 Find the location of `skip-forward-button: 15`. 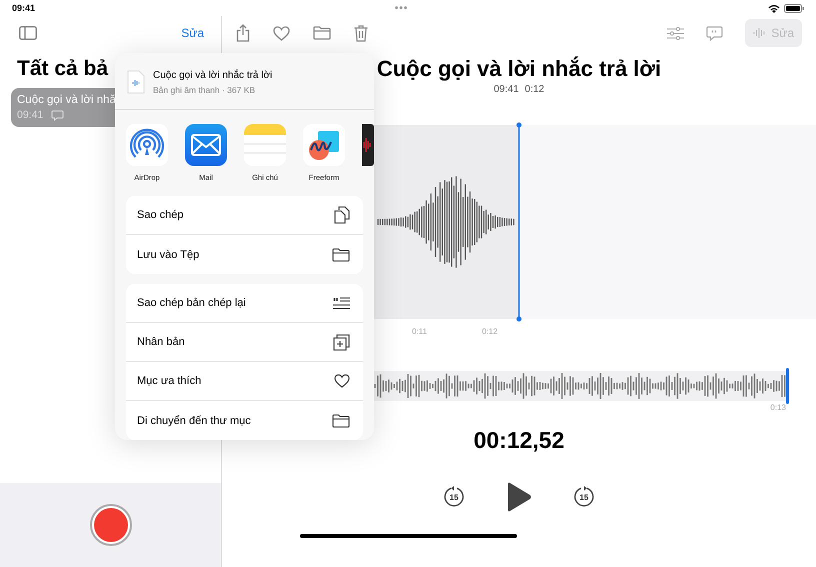

skip-forward-button: 15 is located at coordinates (584, 497).